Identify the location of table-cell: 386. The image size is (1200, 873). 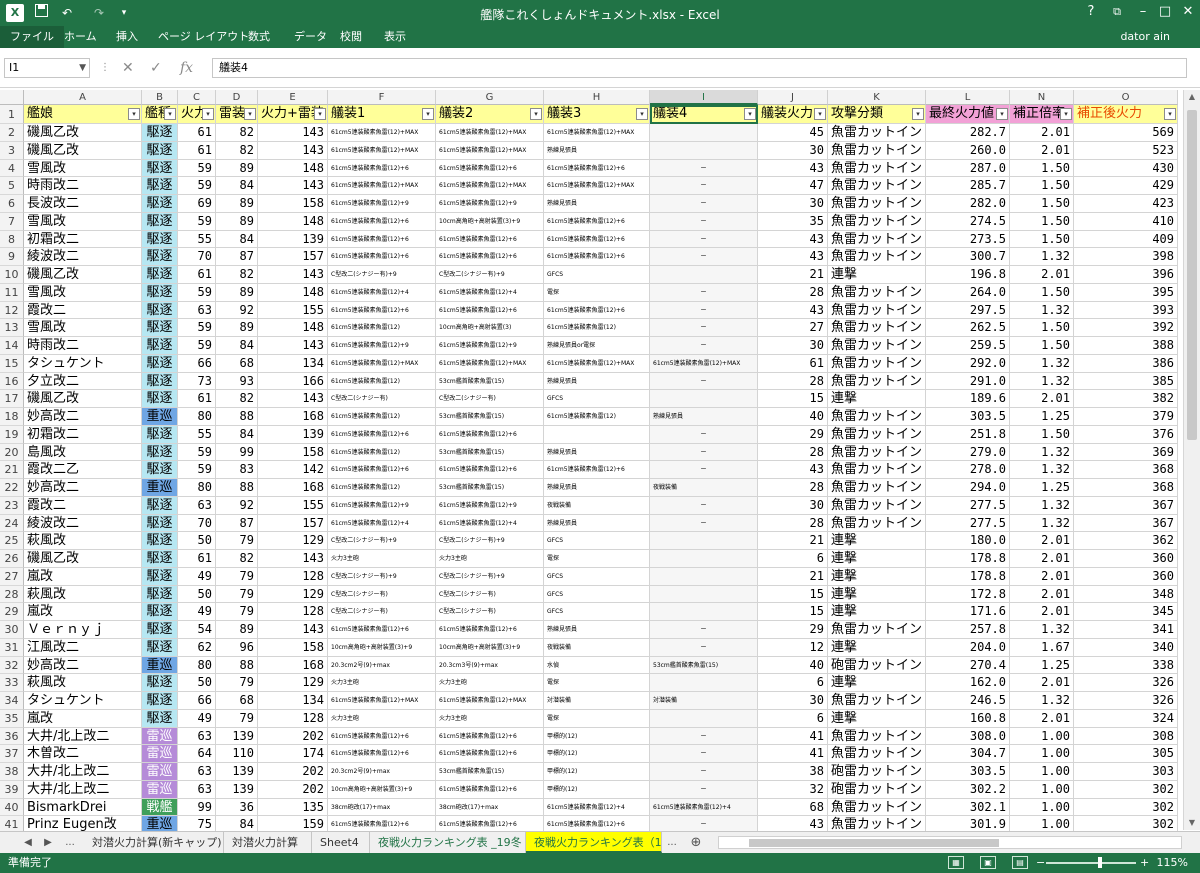
(1126, 363).